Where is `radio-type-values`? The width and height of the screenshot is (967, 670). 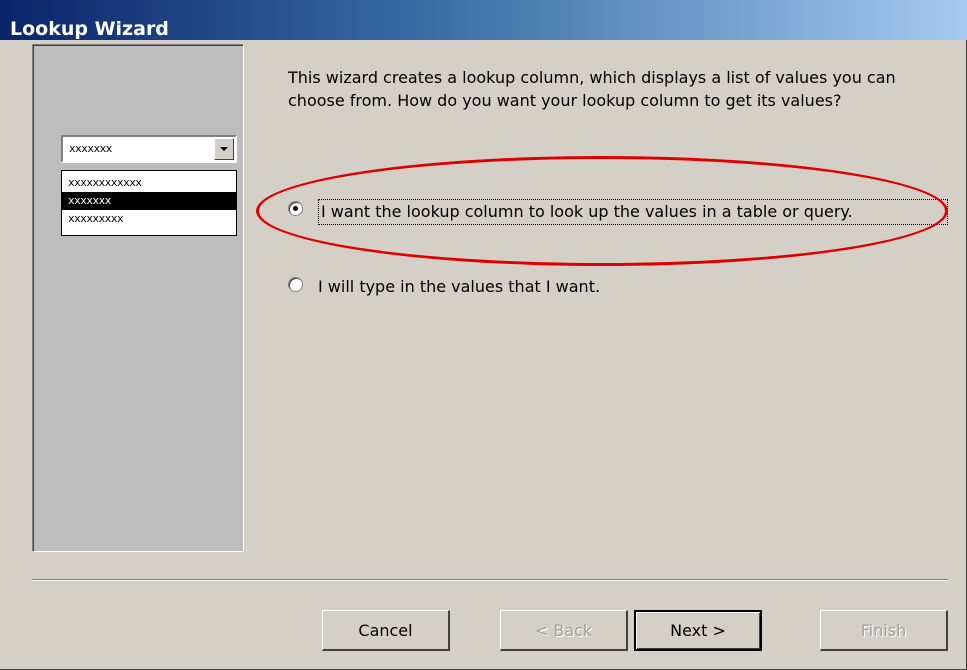 radio-type-values is located at coordinates (295, 284).